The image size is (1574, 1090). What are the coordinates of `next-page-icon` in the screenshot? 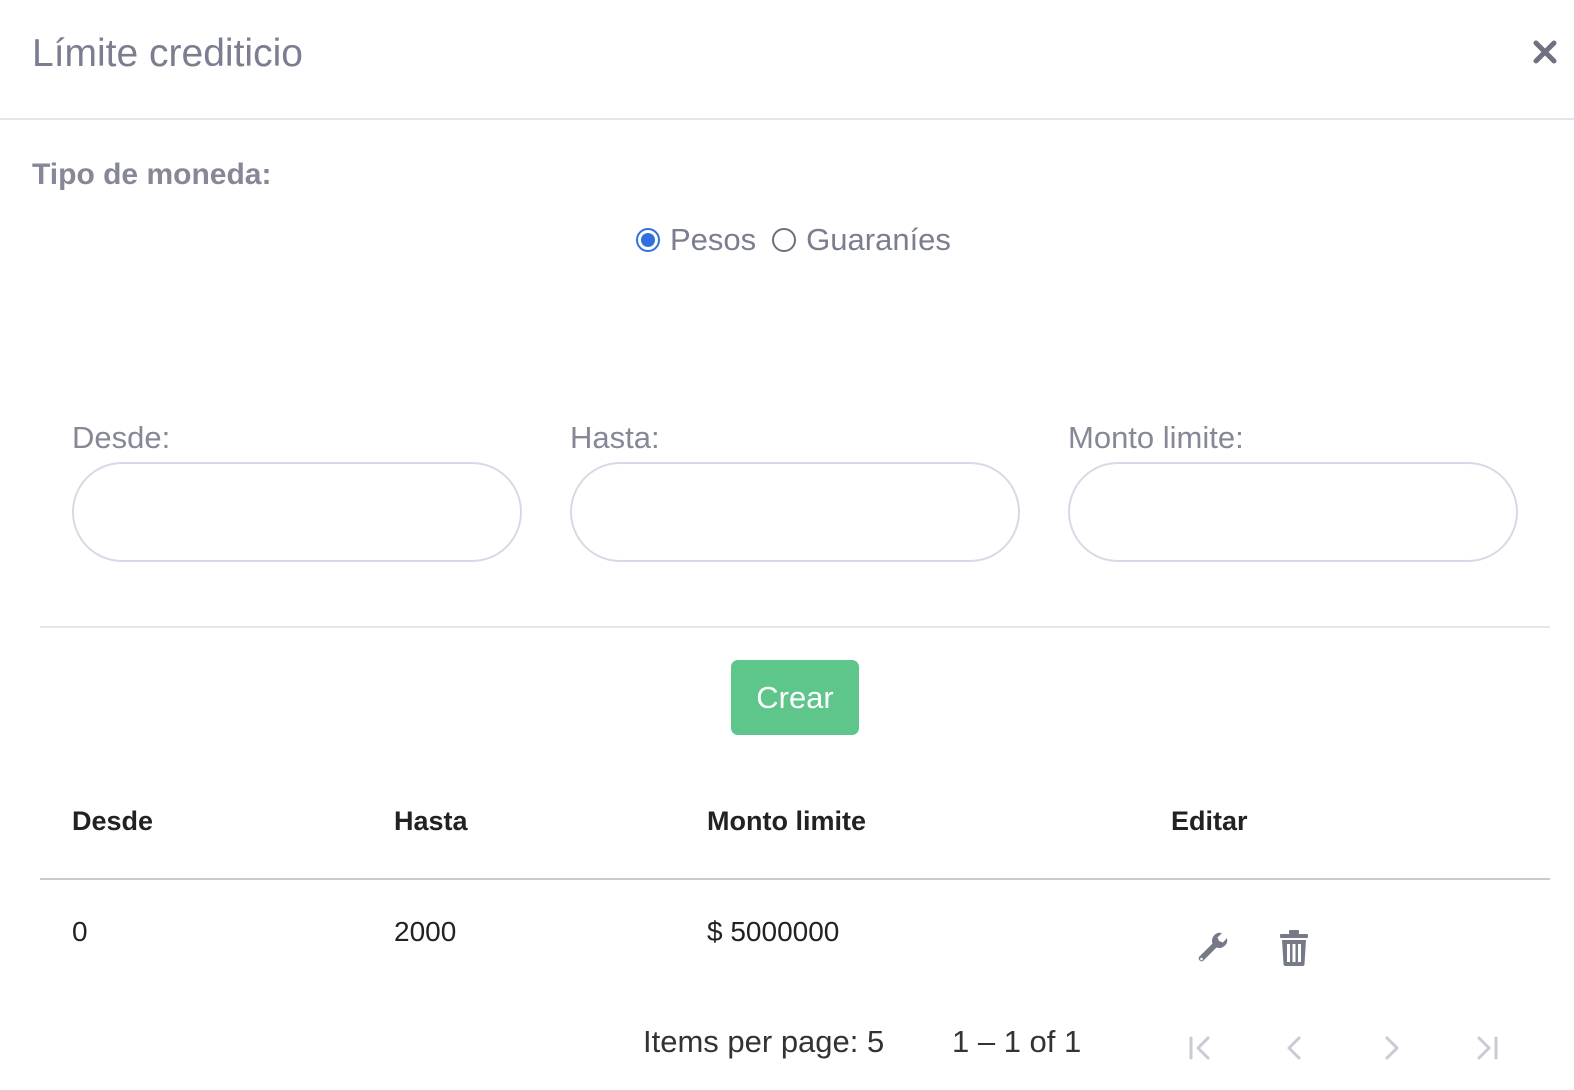 It's located at (1392, 1048).